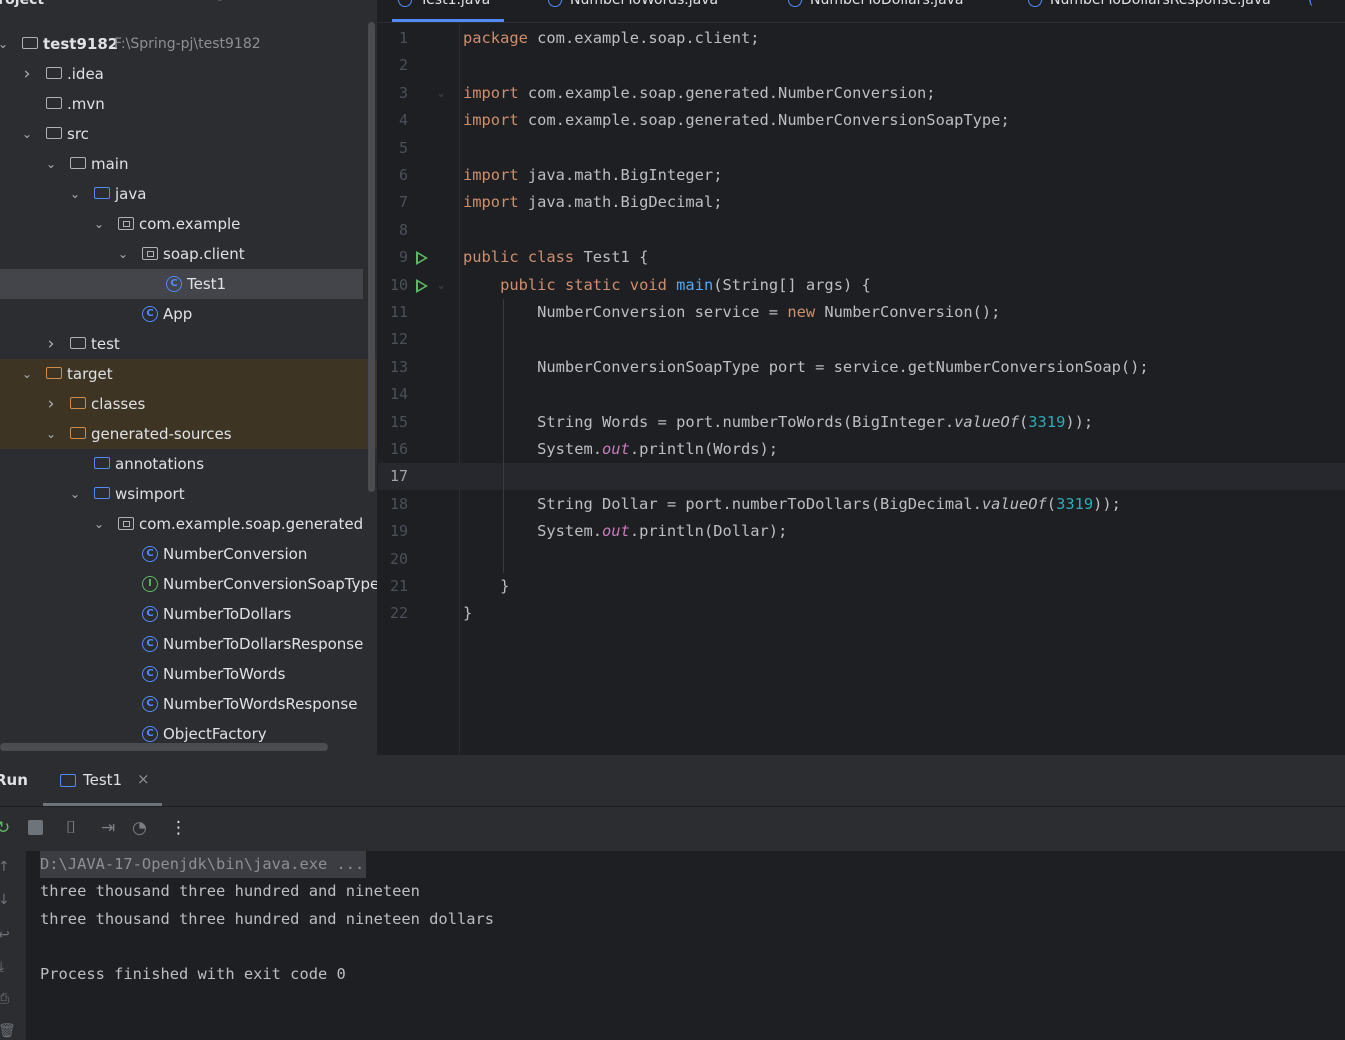 This screenshot has height=1040, width=1345. What do you see at coordinates (188, 644) in the screenshot?
I see `tree-item: C NumberToDollarsResponse` at bounding box center [188, 644].